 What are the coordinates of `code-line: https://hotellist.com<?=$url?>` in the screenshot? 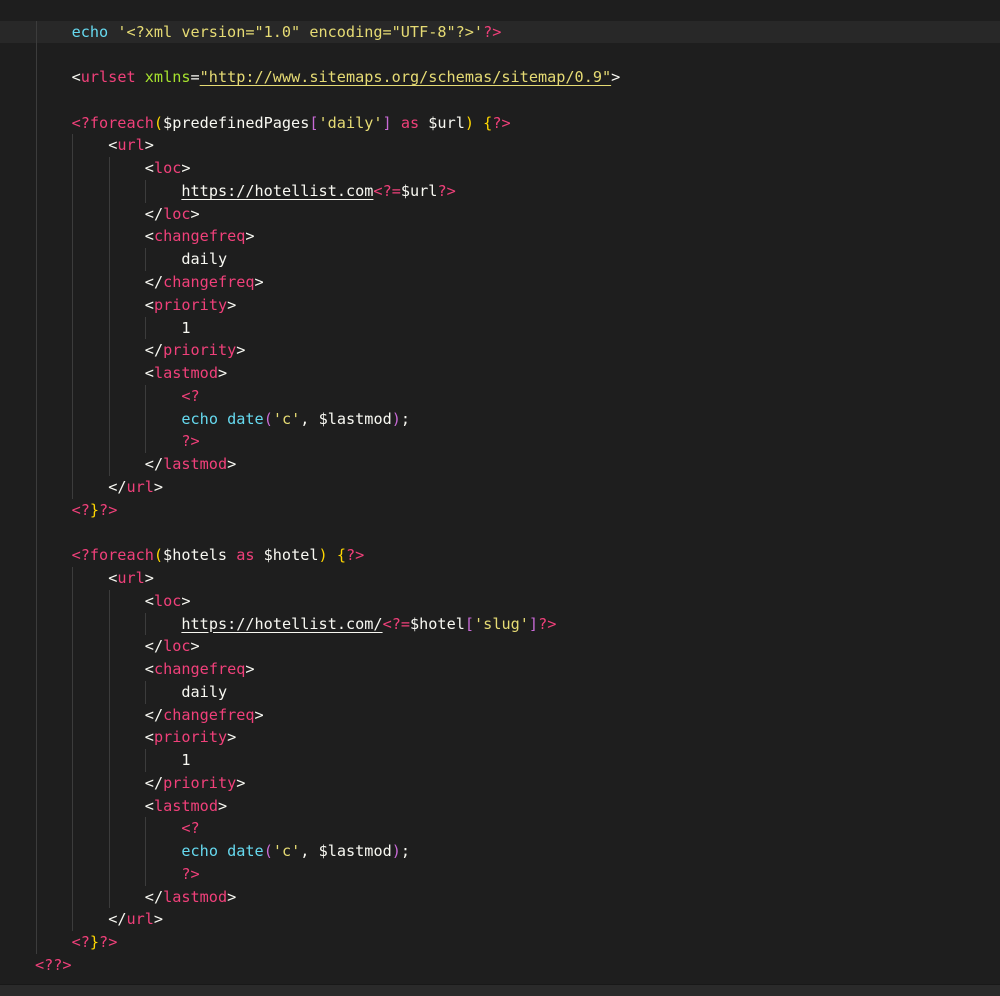 It's located at (500, 191).